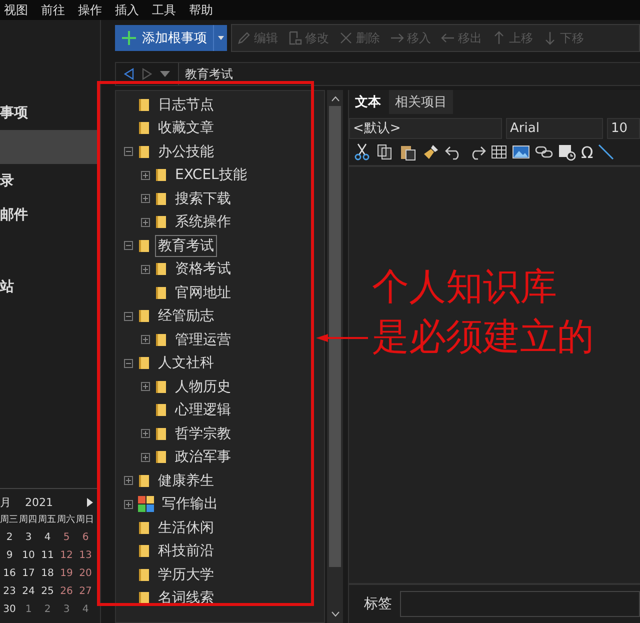  What do you see at coordinates (85, 556) in the screenshot?
I see `calendar-day: 13` at bounding box center [85, 556].